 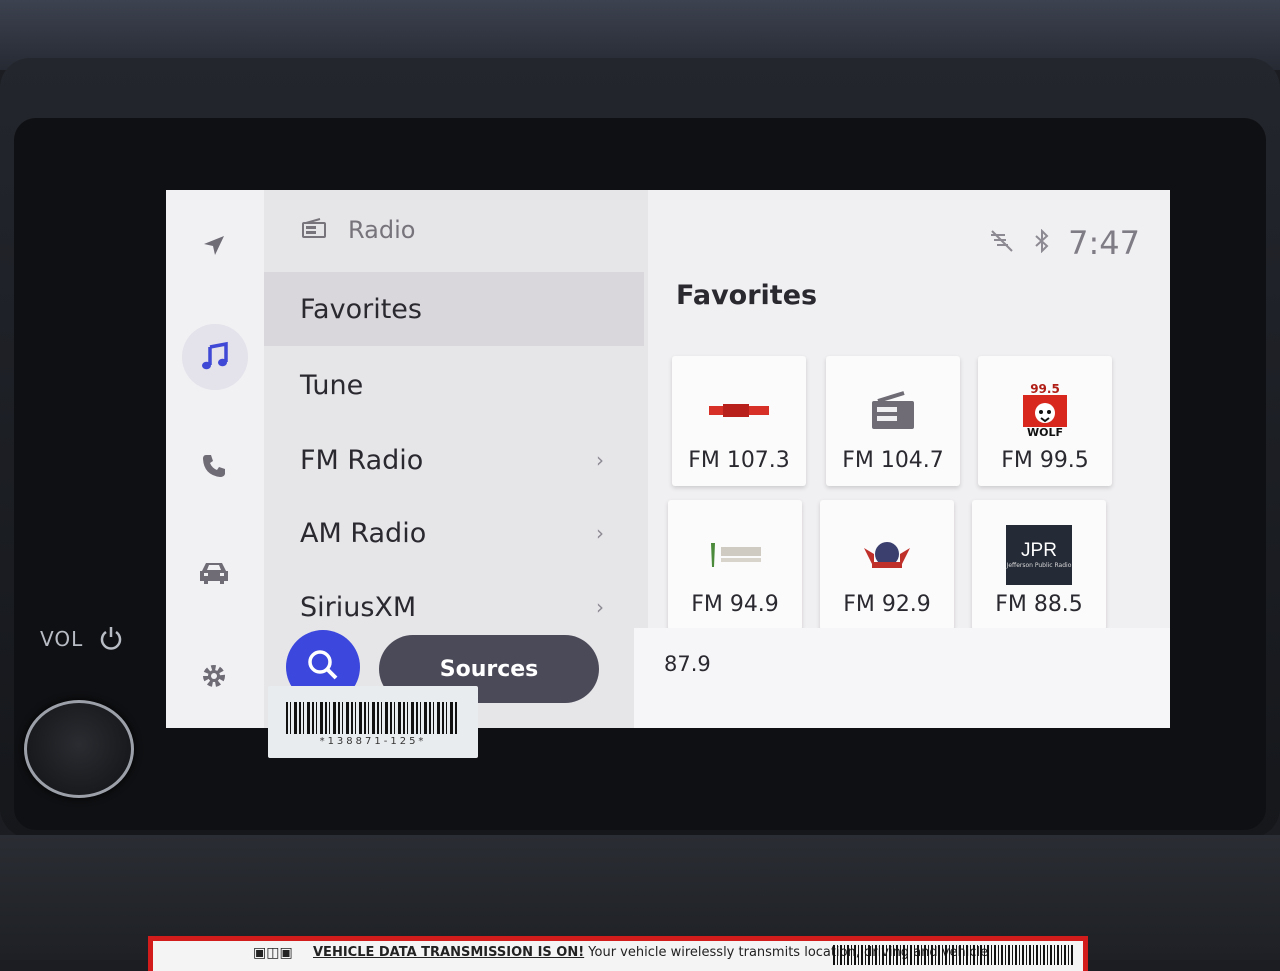 I want to click on station-tile-fm-94-9: FM 94.9, so click(x=735, y=565).